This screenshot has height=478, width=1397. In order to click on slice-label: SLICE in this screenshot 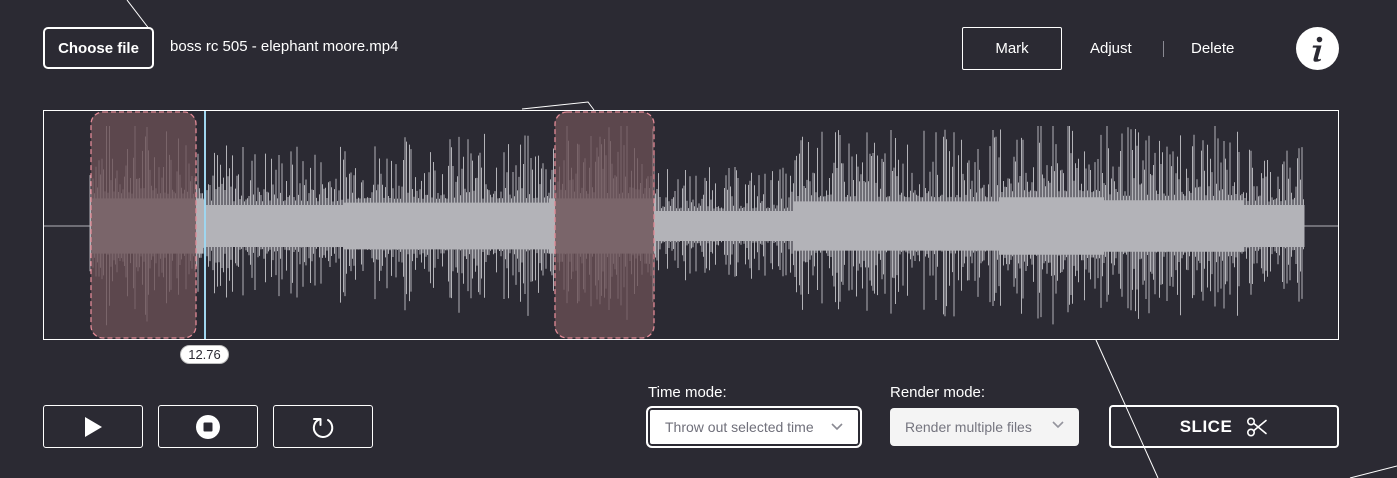, I will do `click(1206, 426)`.